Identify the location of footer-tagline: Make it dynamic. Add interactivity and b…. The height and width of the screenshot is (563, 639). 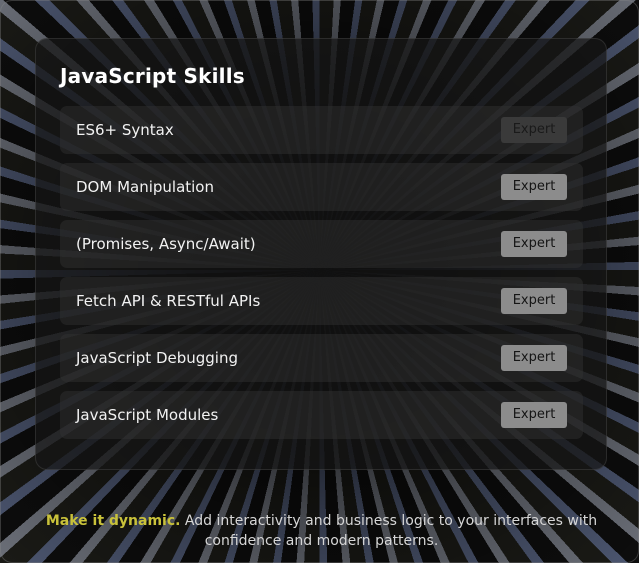
(321, 531).